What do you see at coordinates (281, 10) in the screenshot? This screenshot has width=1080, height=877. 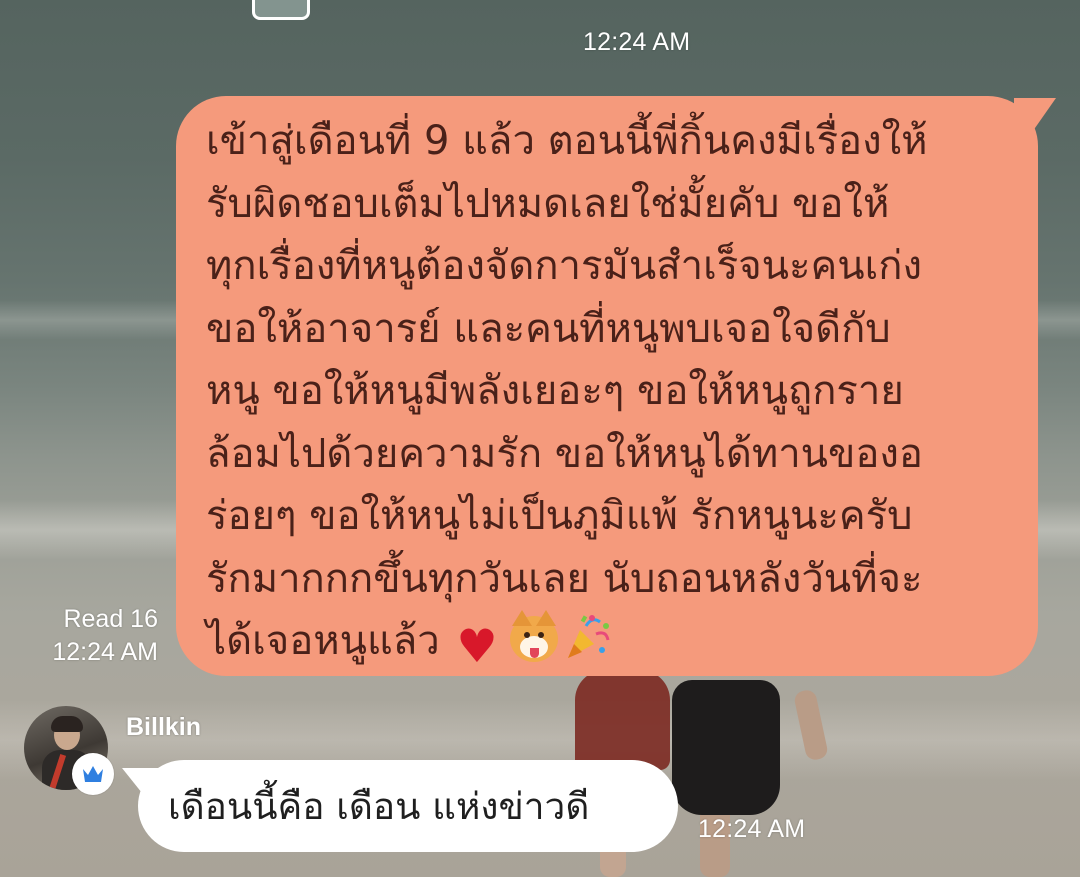 I see `background-object` at bounding box center [281, 10].